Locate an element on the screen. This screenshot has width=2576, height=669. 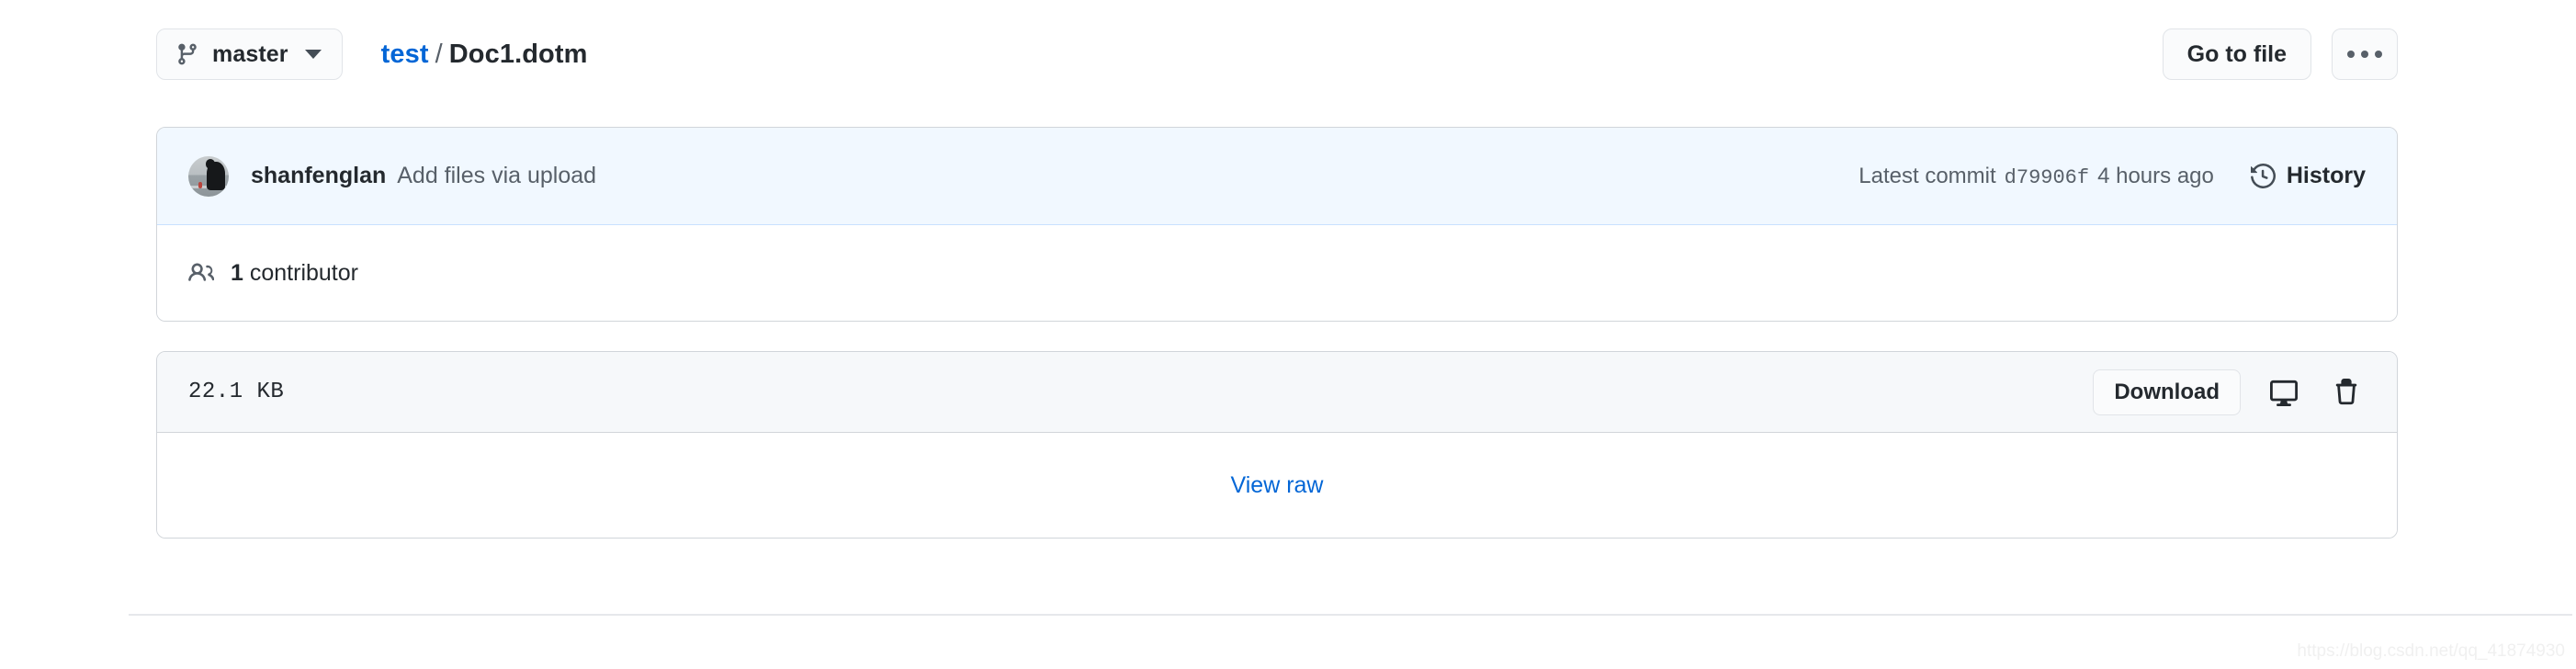
branch-selector-button: master is located at coordinates (249, 54).